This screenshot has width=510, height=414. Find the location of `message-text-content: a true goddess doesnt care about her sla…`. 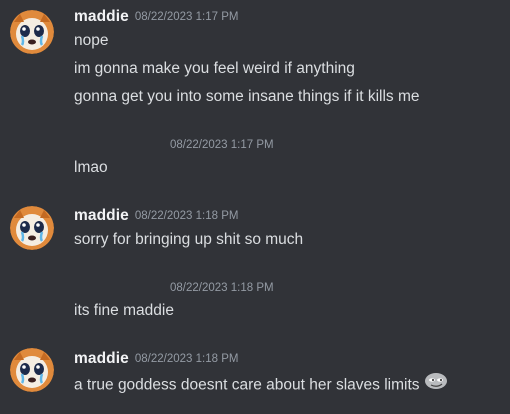

message-text-content: a true goddess doesnt care about her sla… is located at coordinates (247, 385).